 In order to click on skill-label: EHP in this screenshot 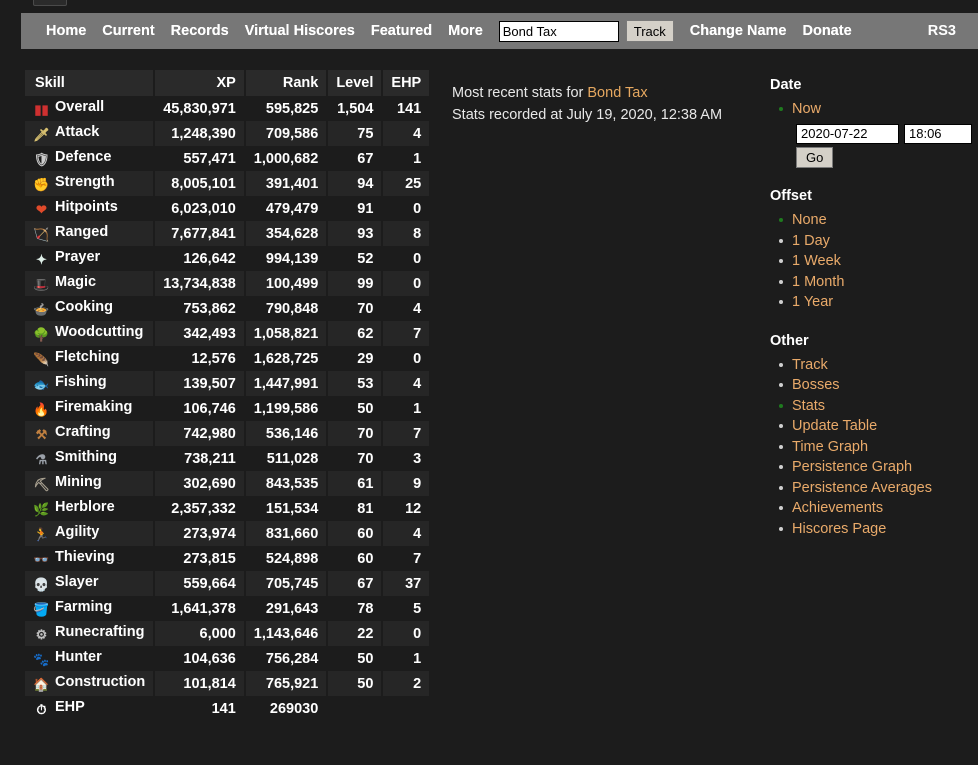, I will do `click(70, 707)`.